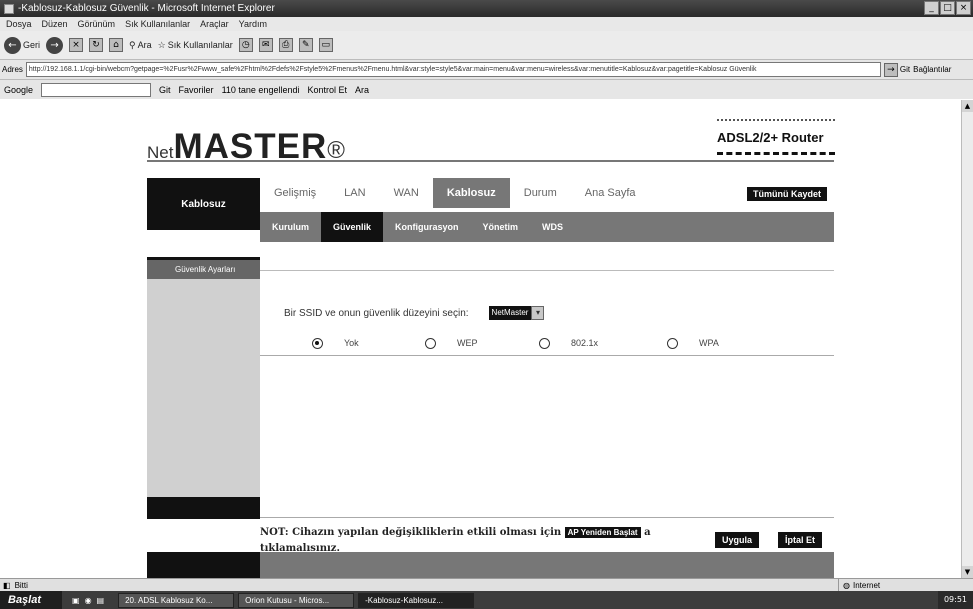 This screenshot has height=609, width=973. I want to click on tab-advanced: Gelişmiş, so click(295, 193).